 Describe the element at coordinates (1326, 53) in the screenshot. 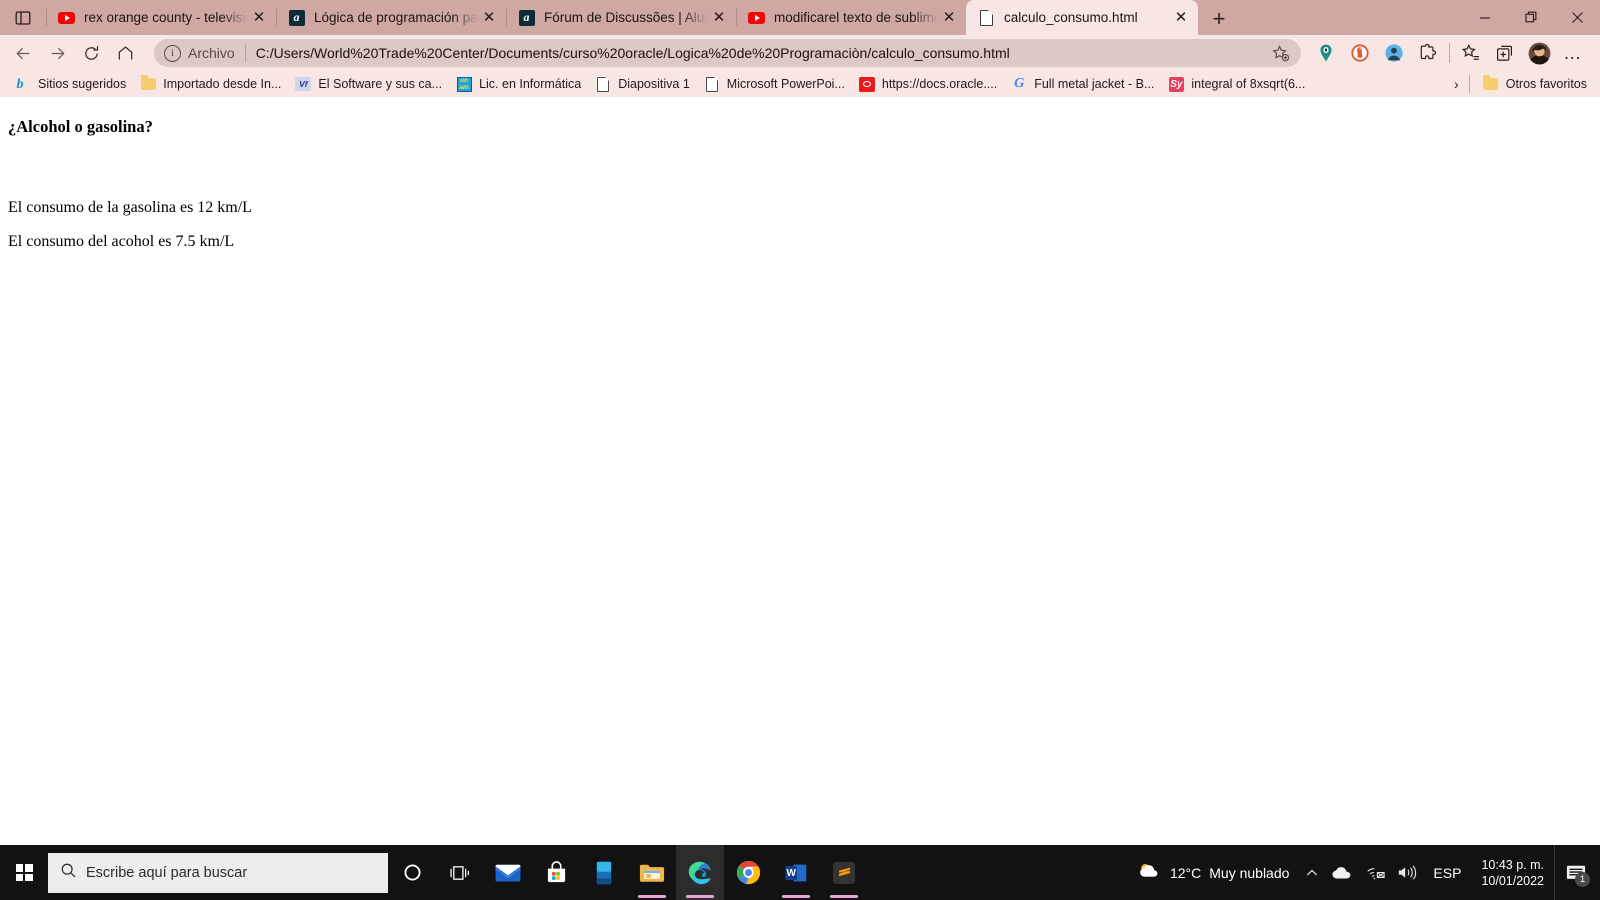

I see `tree-style-tab-extension-icon` at that location.